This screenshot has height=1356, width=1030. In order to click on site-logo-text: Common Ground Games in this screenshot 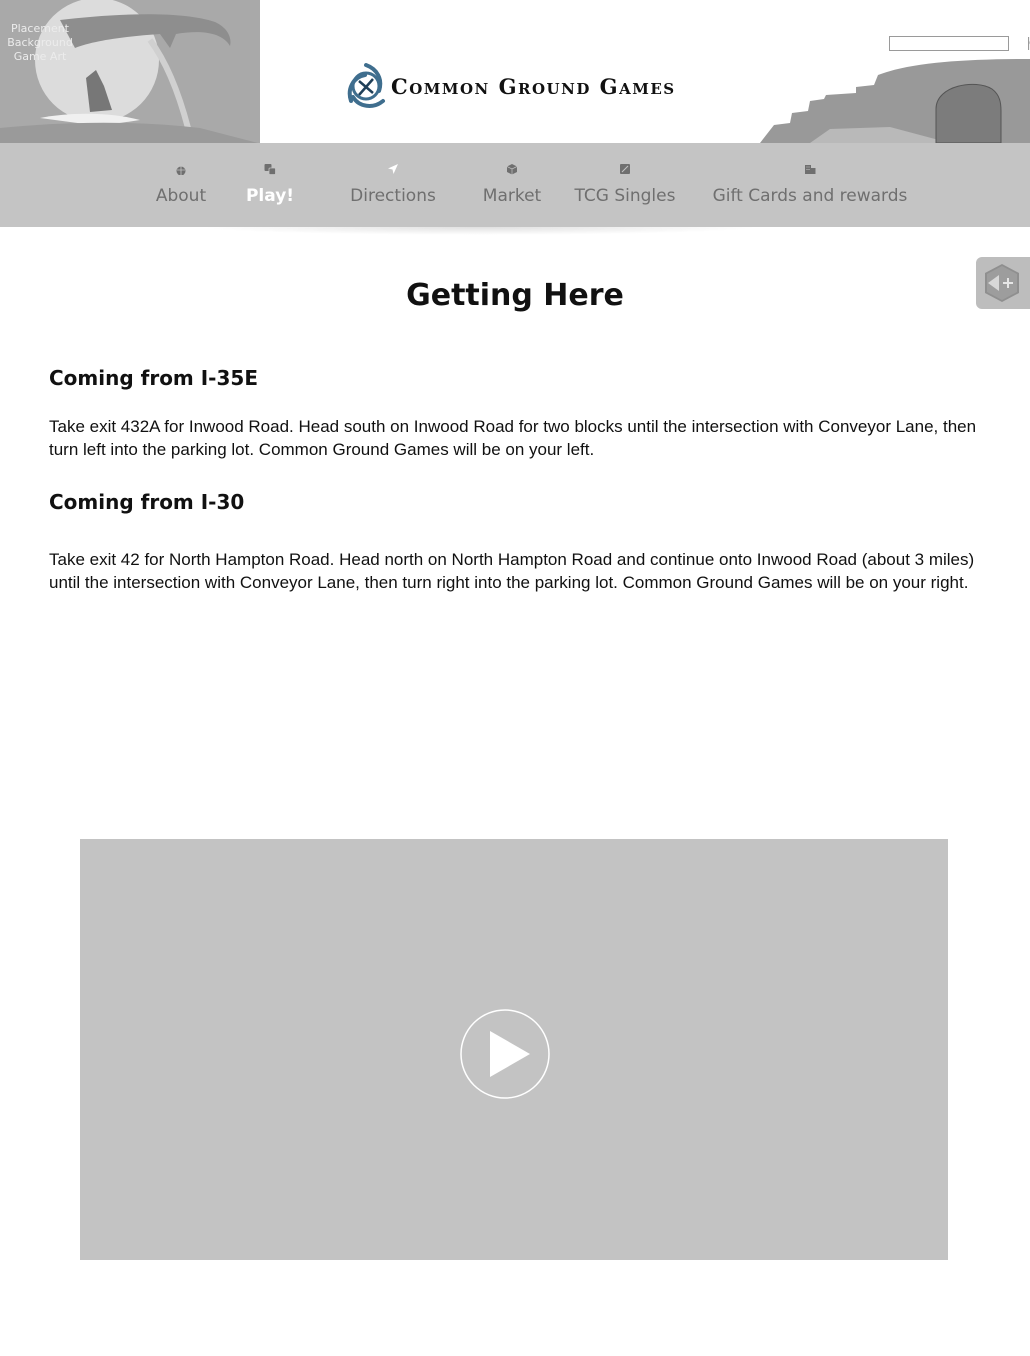, I will do `click(533, 86)`.